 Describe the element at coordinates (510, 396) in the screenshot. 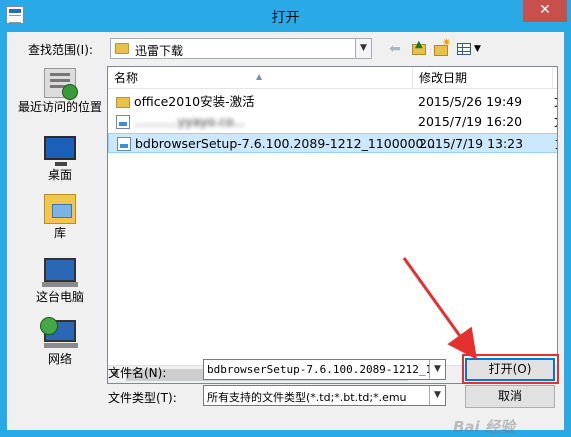

I see `cancel-button: 取消` at that location.